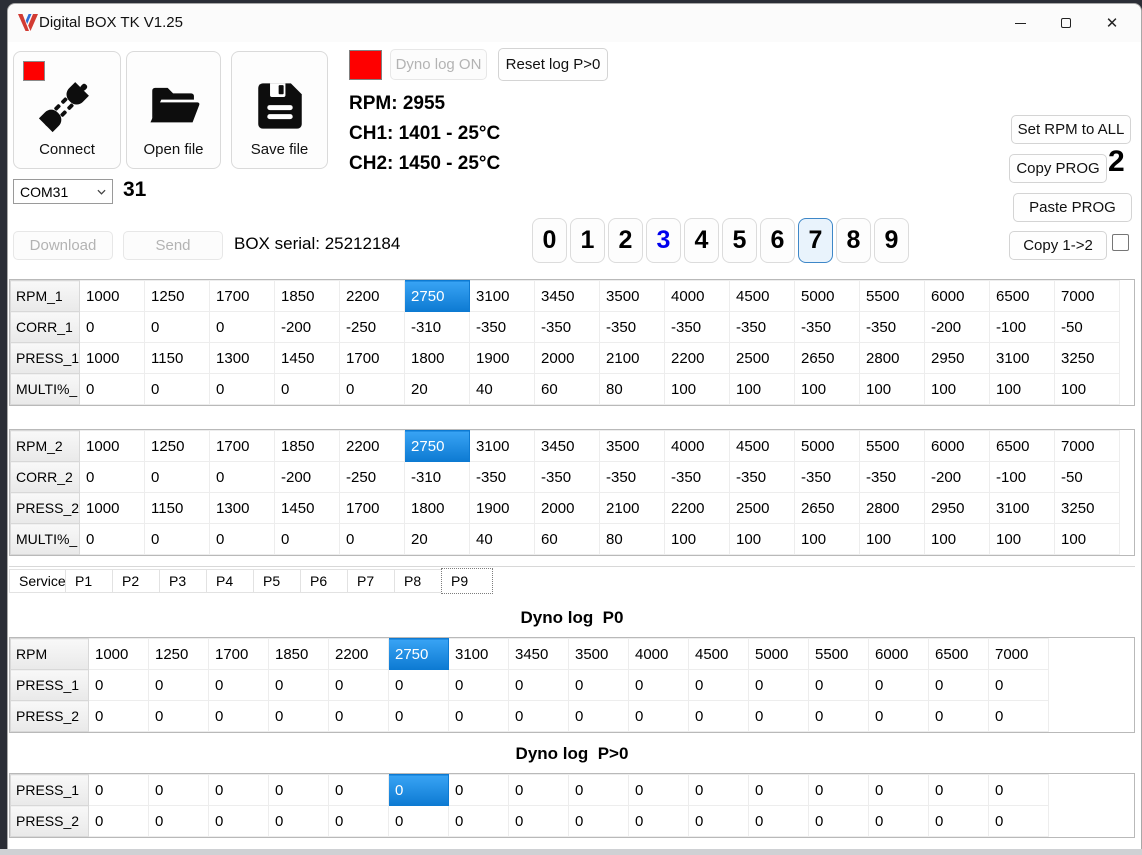  Describe the element at coordinates (632, 477) in the screenshot. I see `cell-CORR_2-8: -350` at that location.